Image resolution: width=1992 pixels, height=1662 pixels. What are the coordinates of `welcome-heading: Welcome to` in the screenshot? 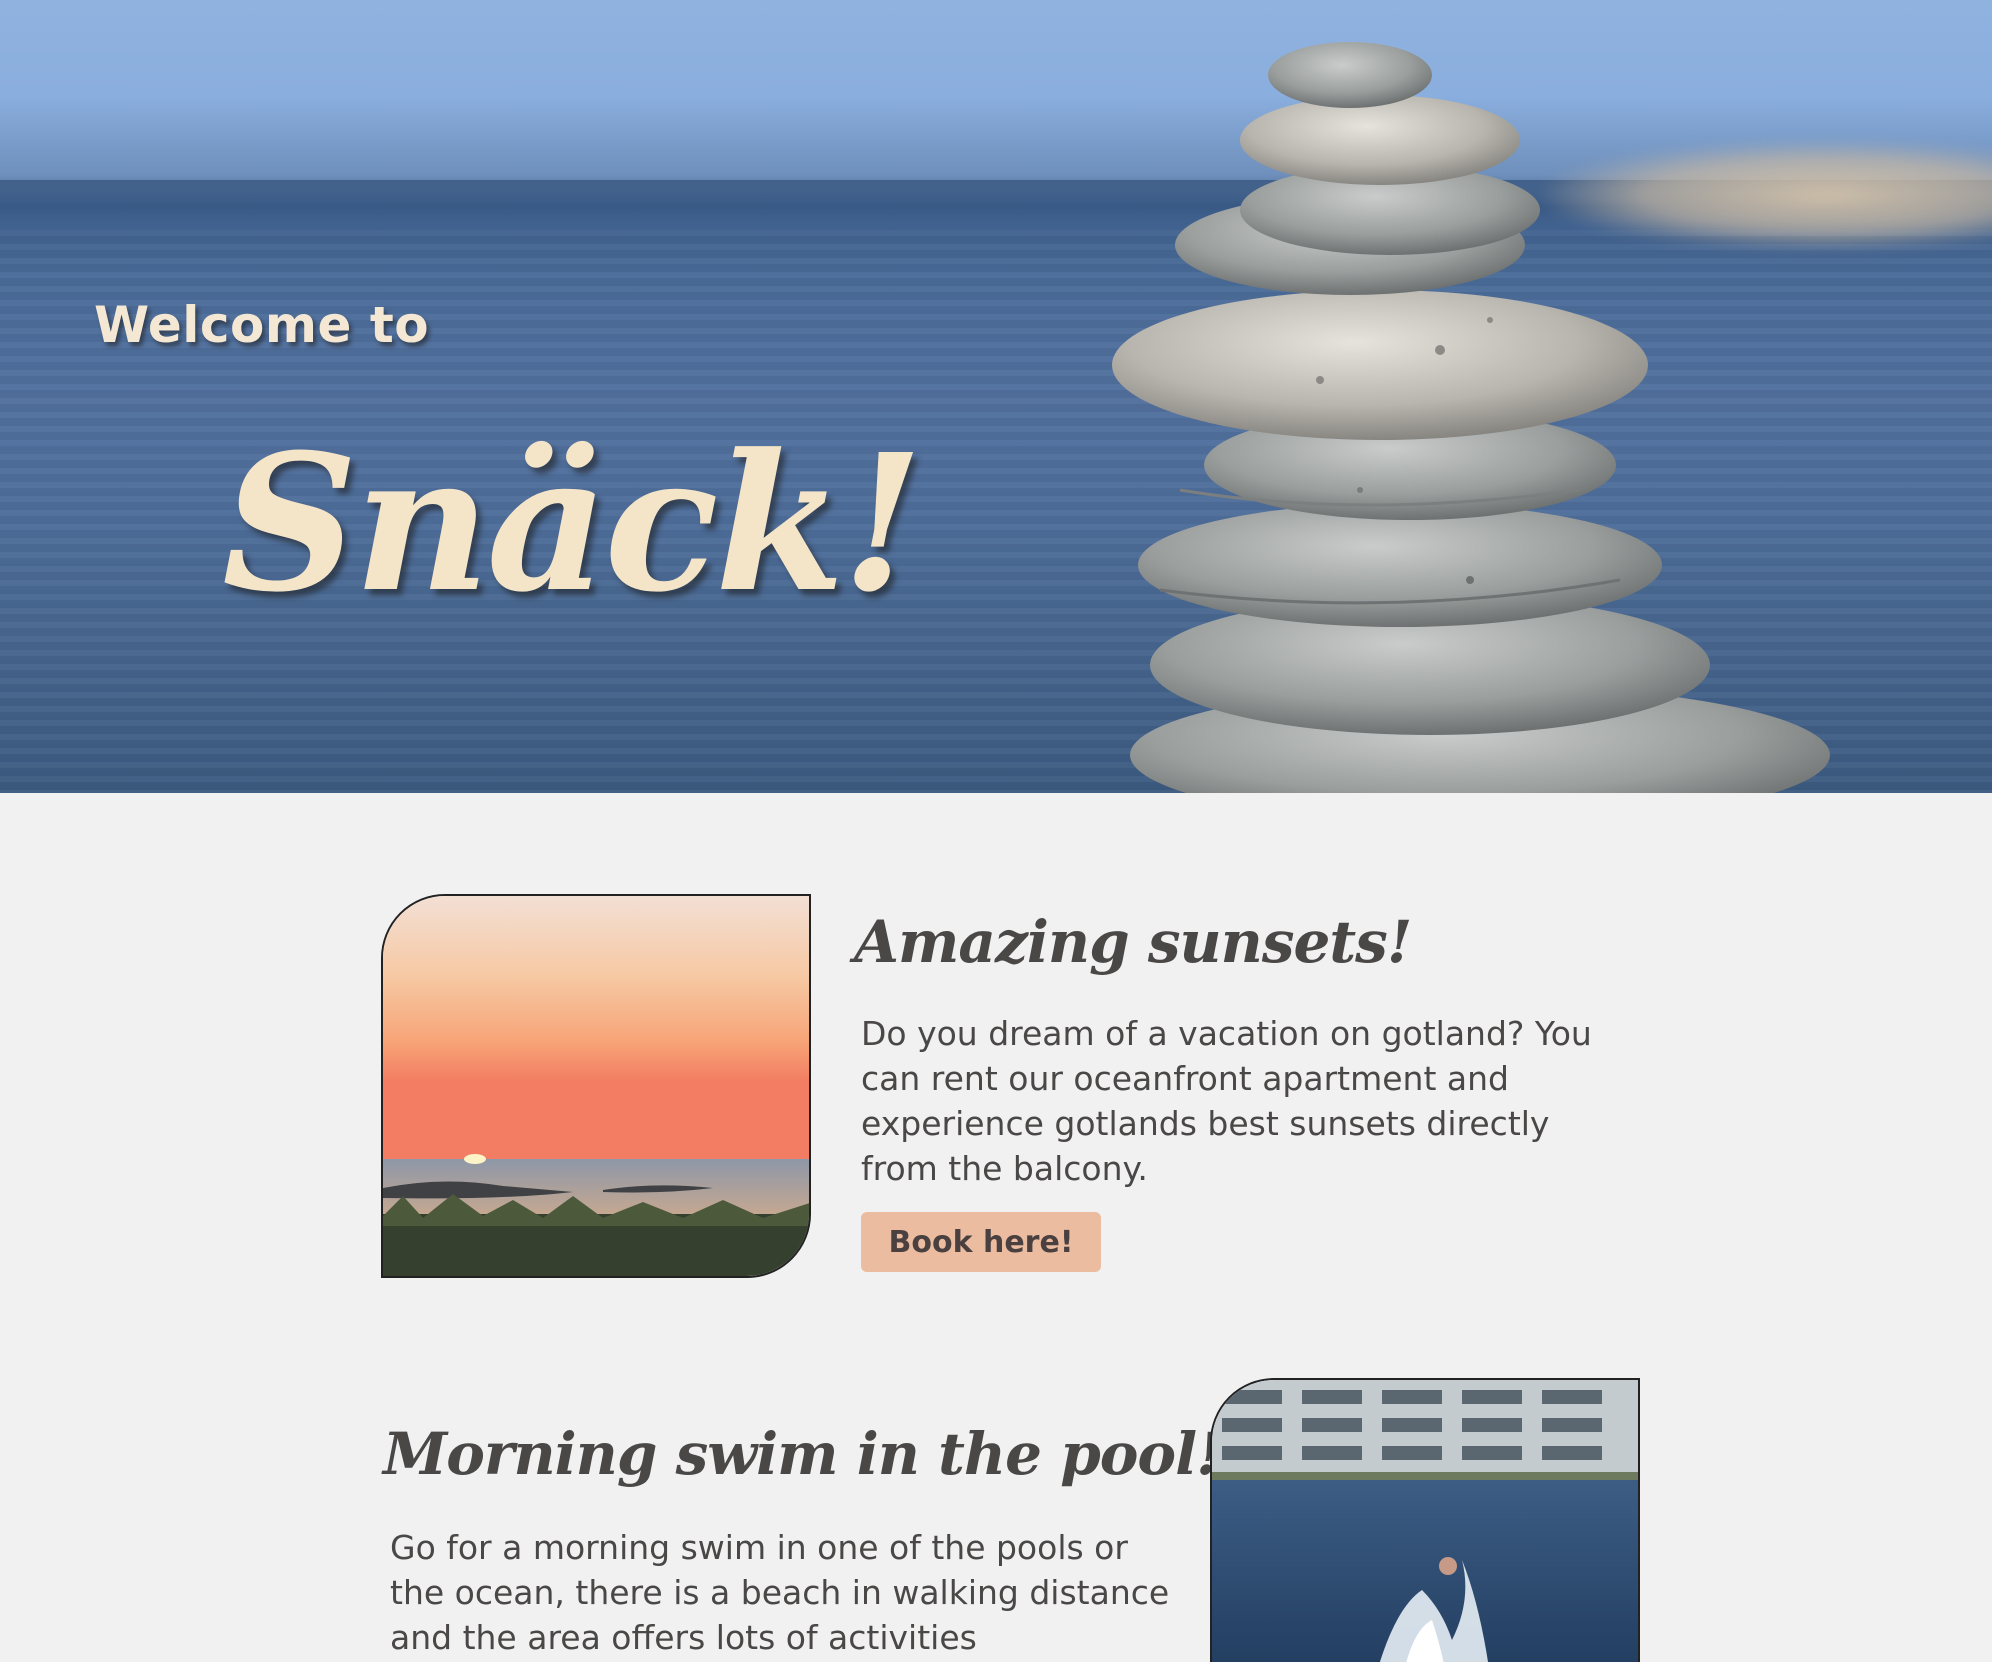 It's located at (262, 325).